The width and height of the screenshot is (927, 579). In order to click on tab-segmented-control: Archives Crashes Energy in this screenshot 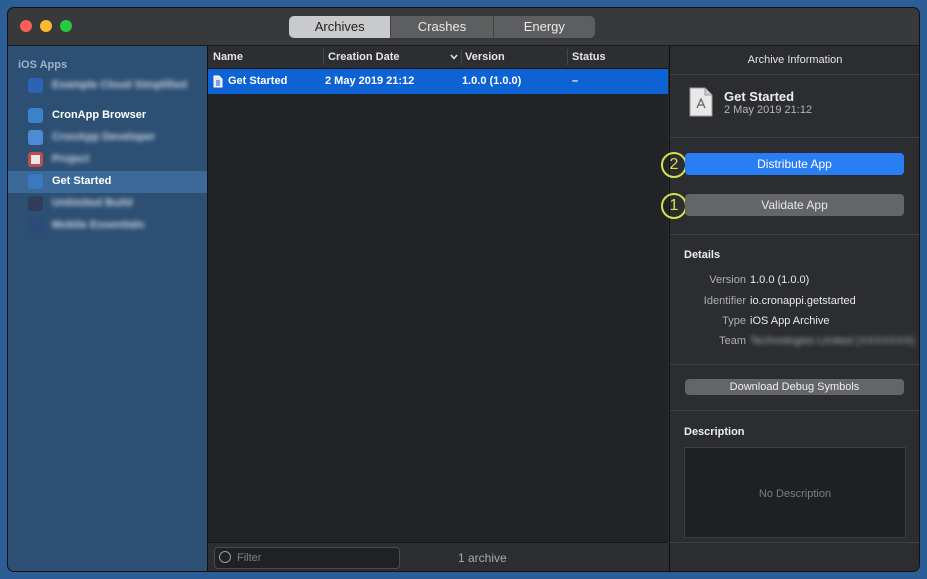, I will do `click(442, 27)`.